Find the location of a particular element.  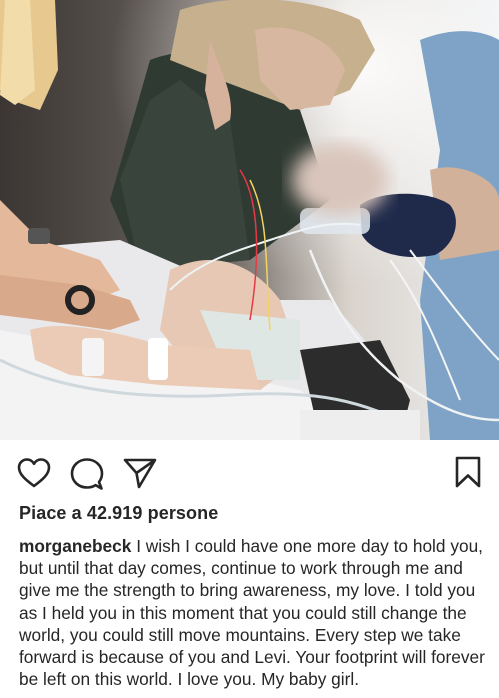

likes-count: Piace a 42.919 persone is located at coordinates (118, 513).